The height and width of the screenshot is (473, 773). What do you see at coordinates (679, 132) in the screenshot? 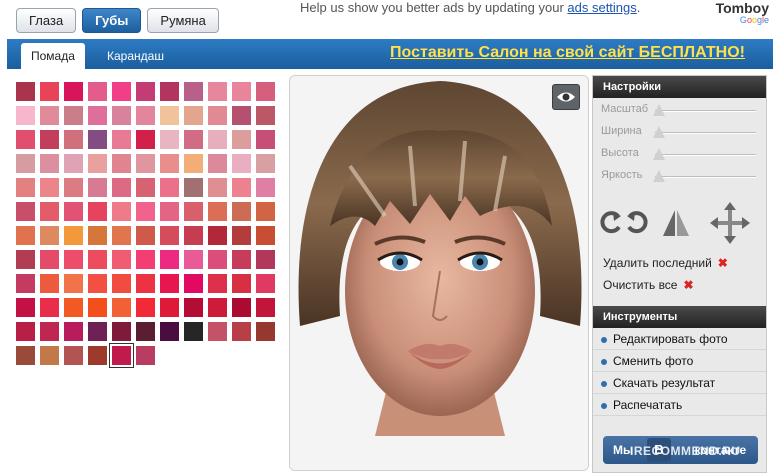
I see `slider-width: Ширина` at bounding box center [679, 132].